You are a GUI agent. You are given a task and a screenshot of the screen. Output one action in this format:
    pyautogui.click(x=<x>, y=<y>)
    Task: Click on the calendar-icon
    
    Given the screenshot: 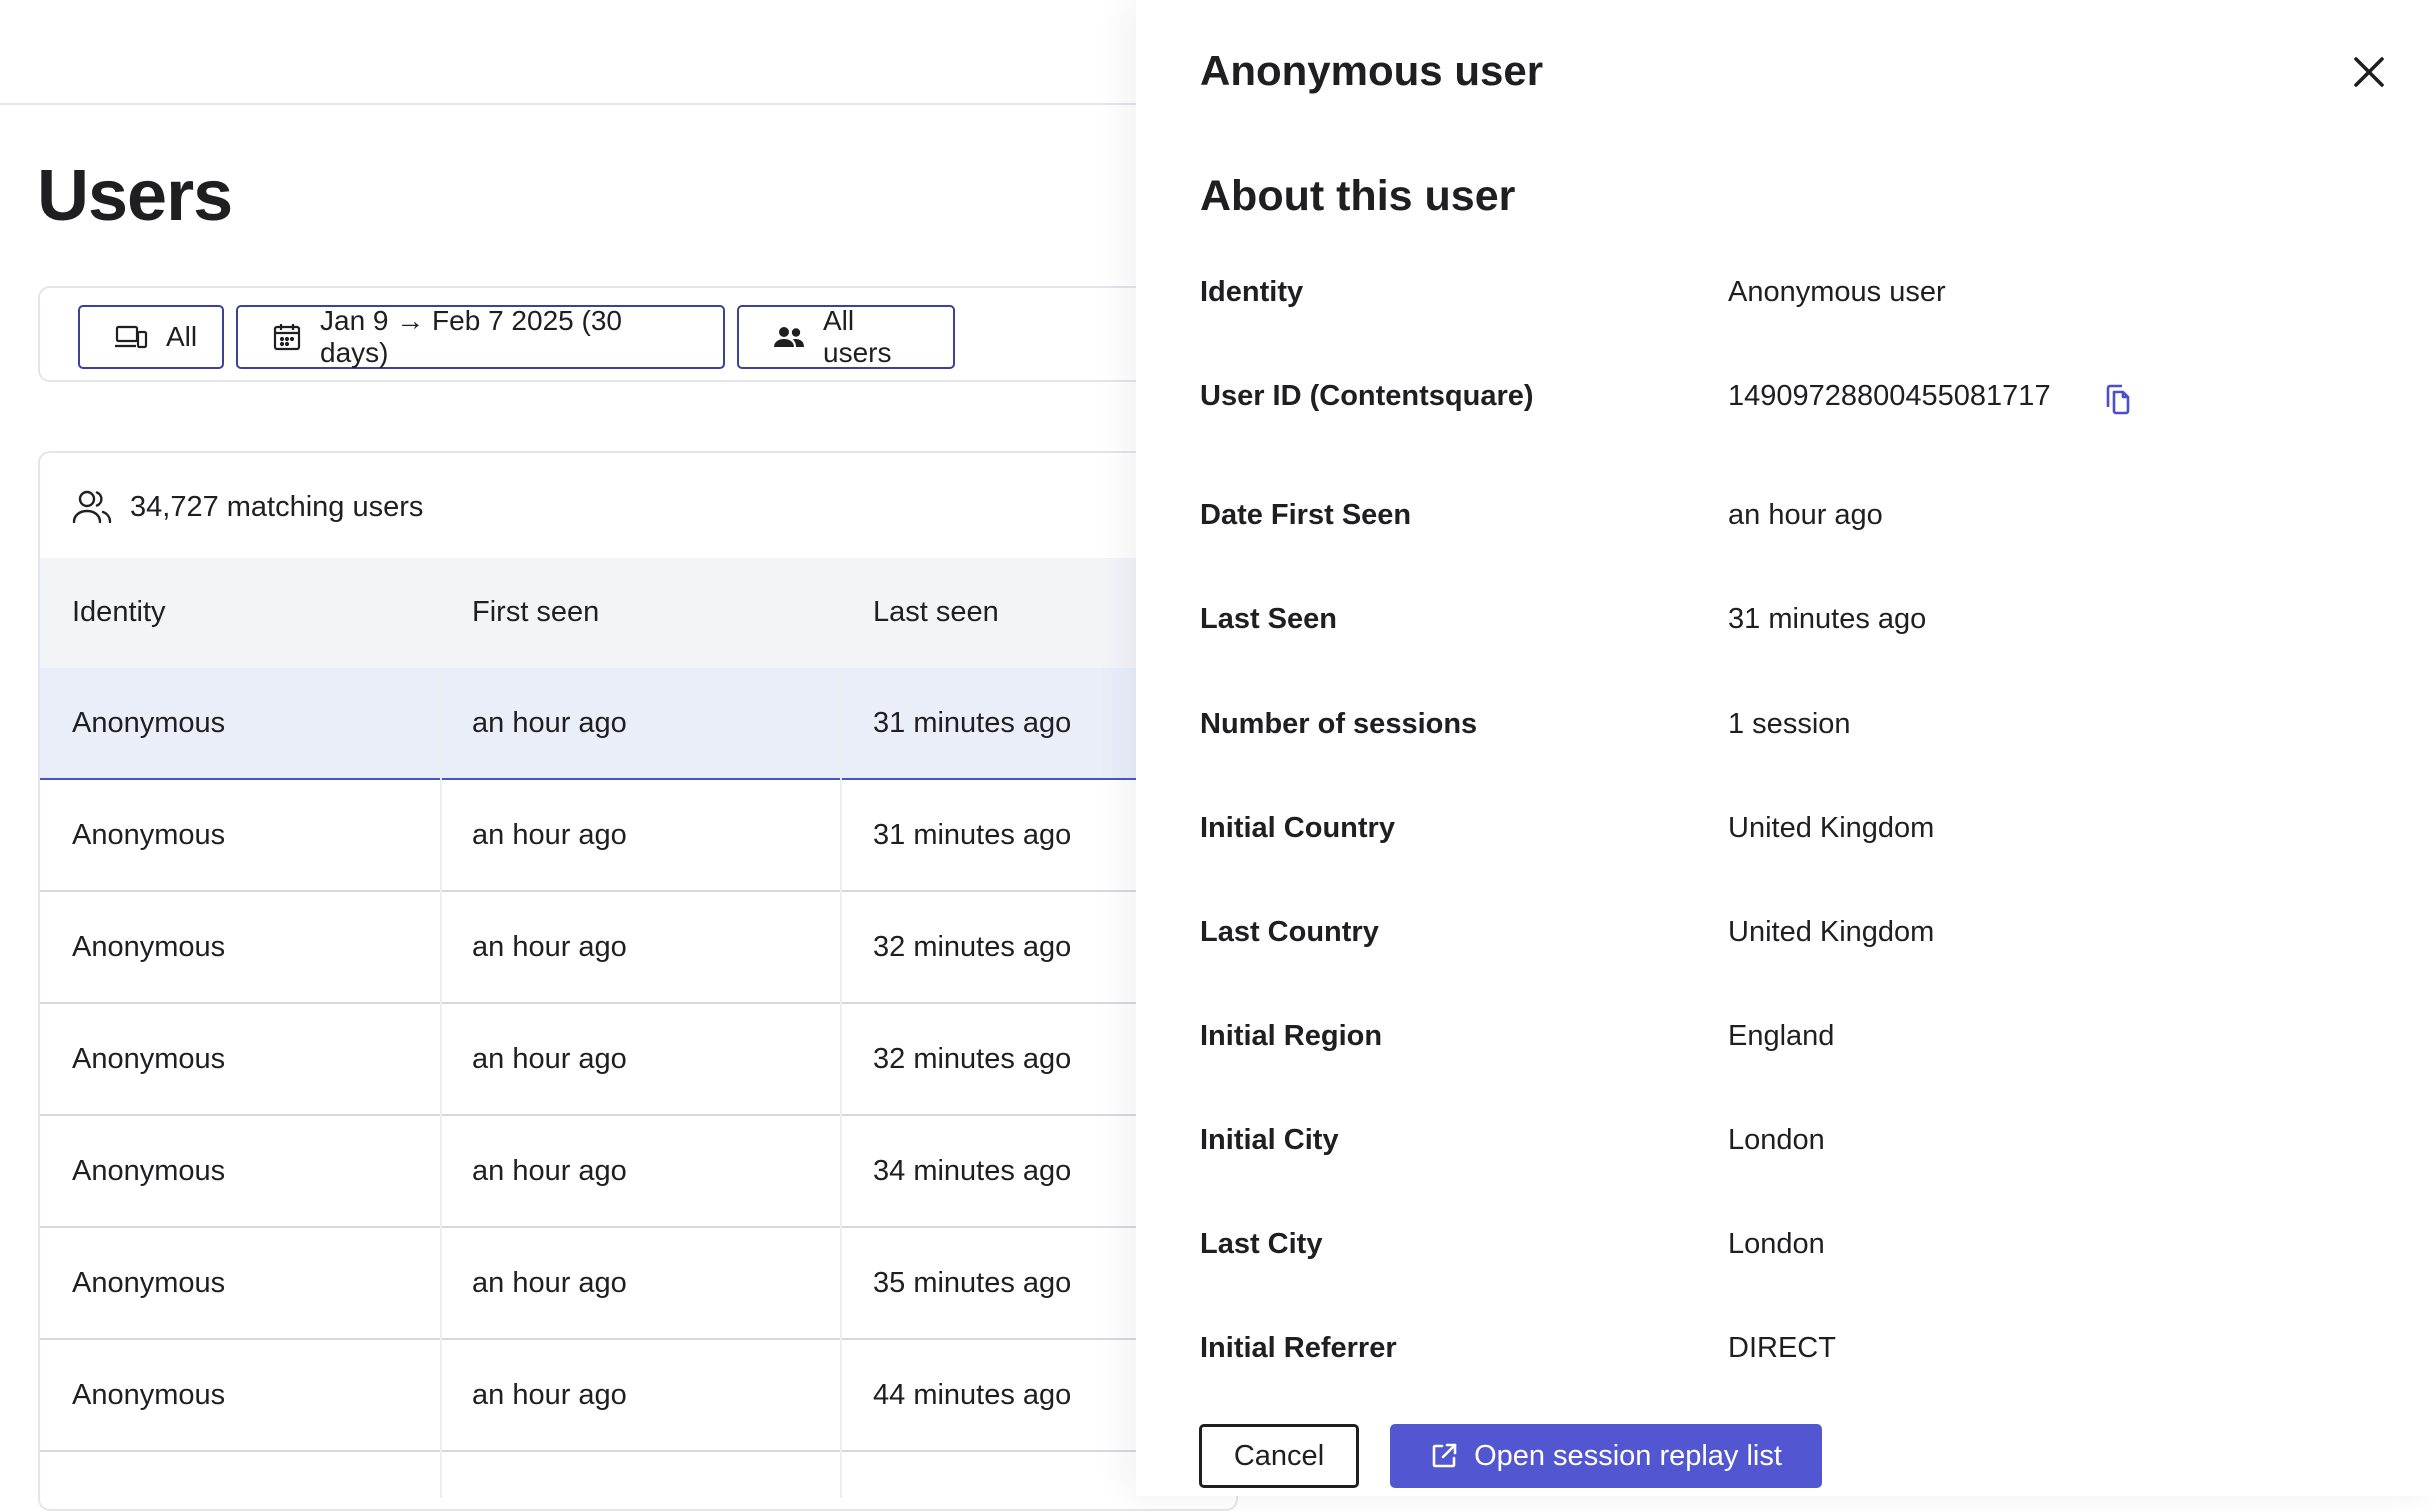 What is the action you would take?
    pyautogui.click(x=287, y=337)
    